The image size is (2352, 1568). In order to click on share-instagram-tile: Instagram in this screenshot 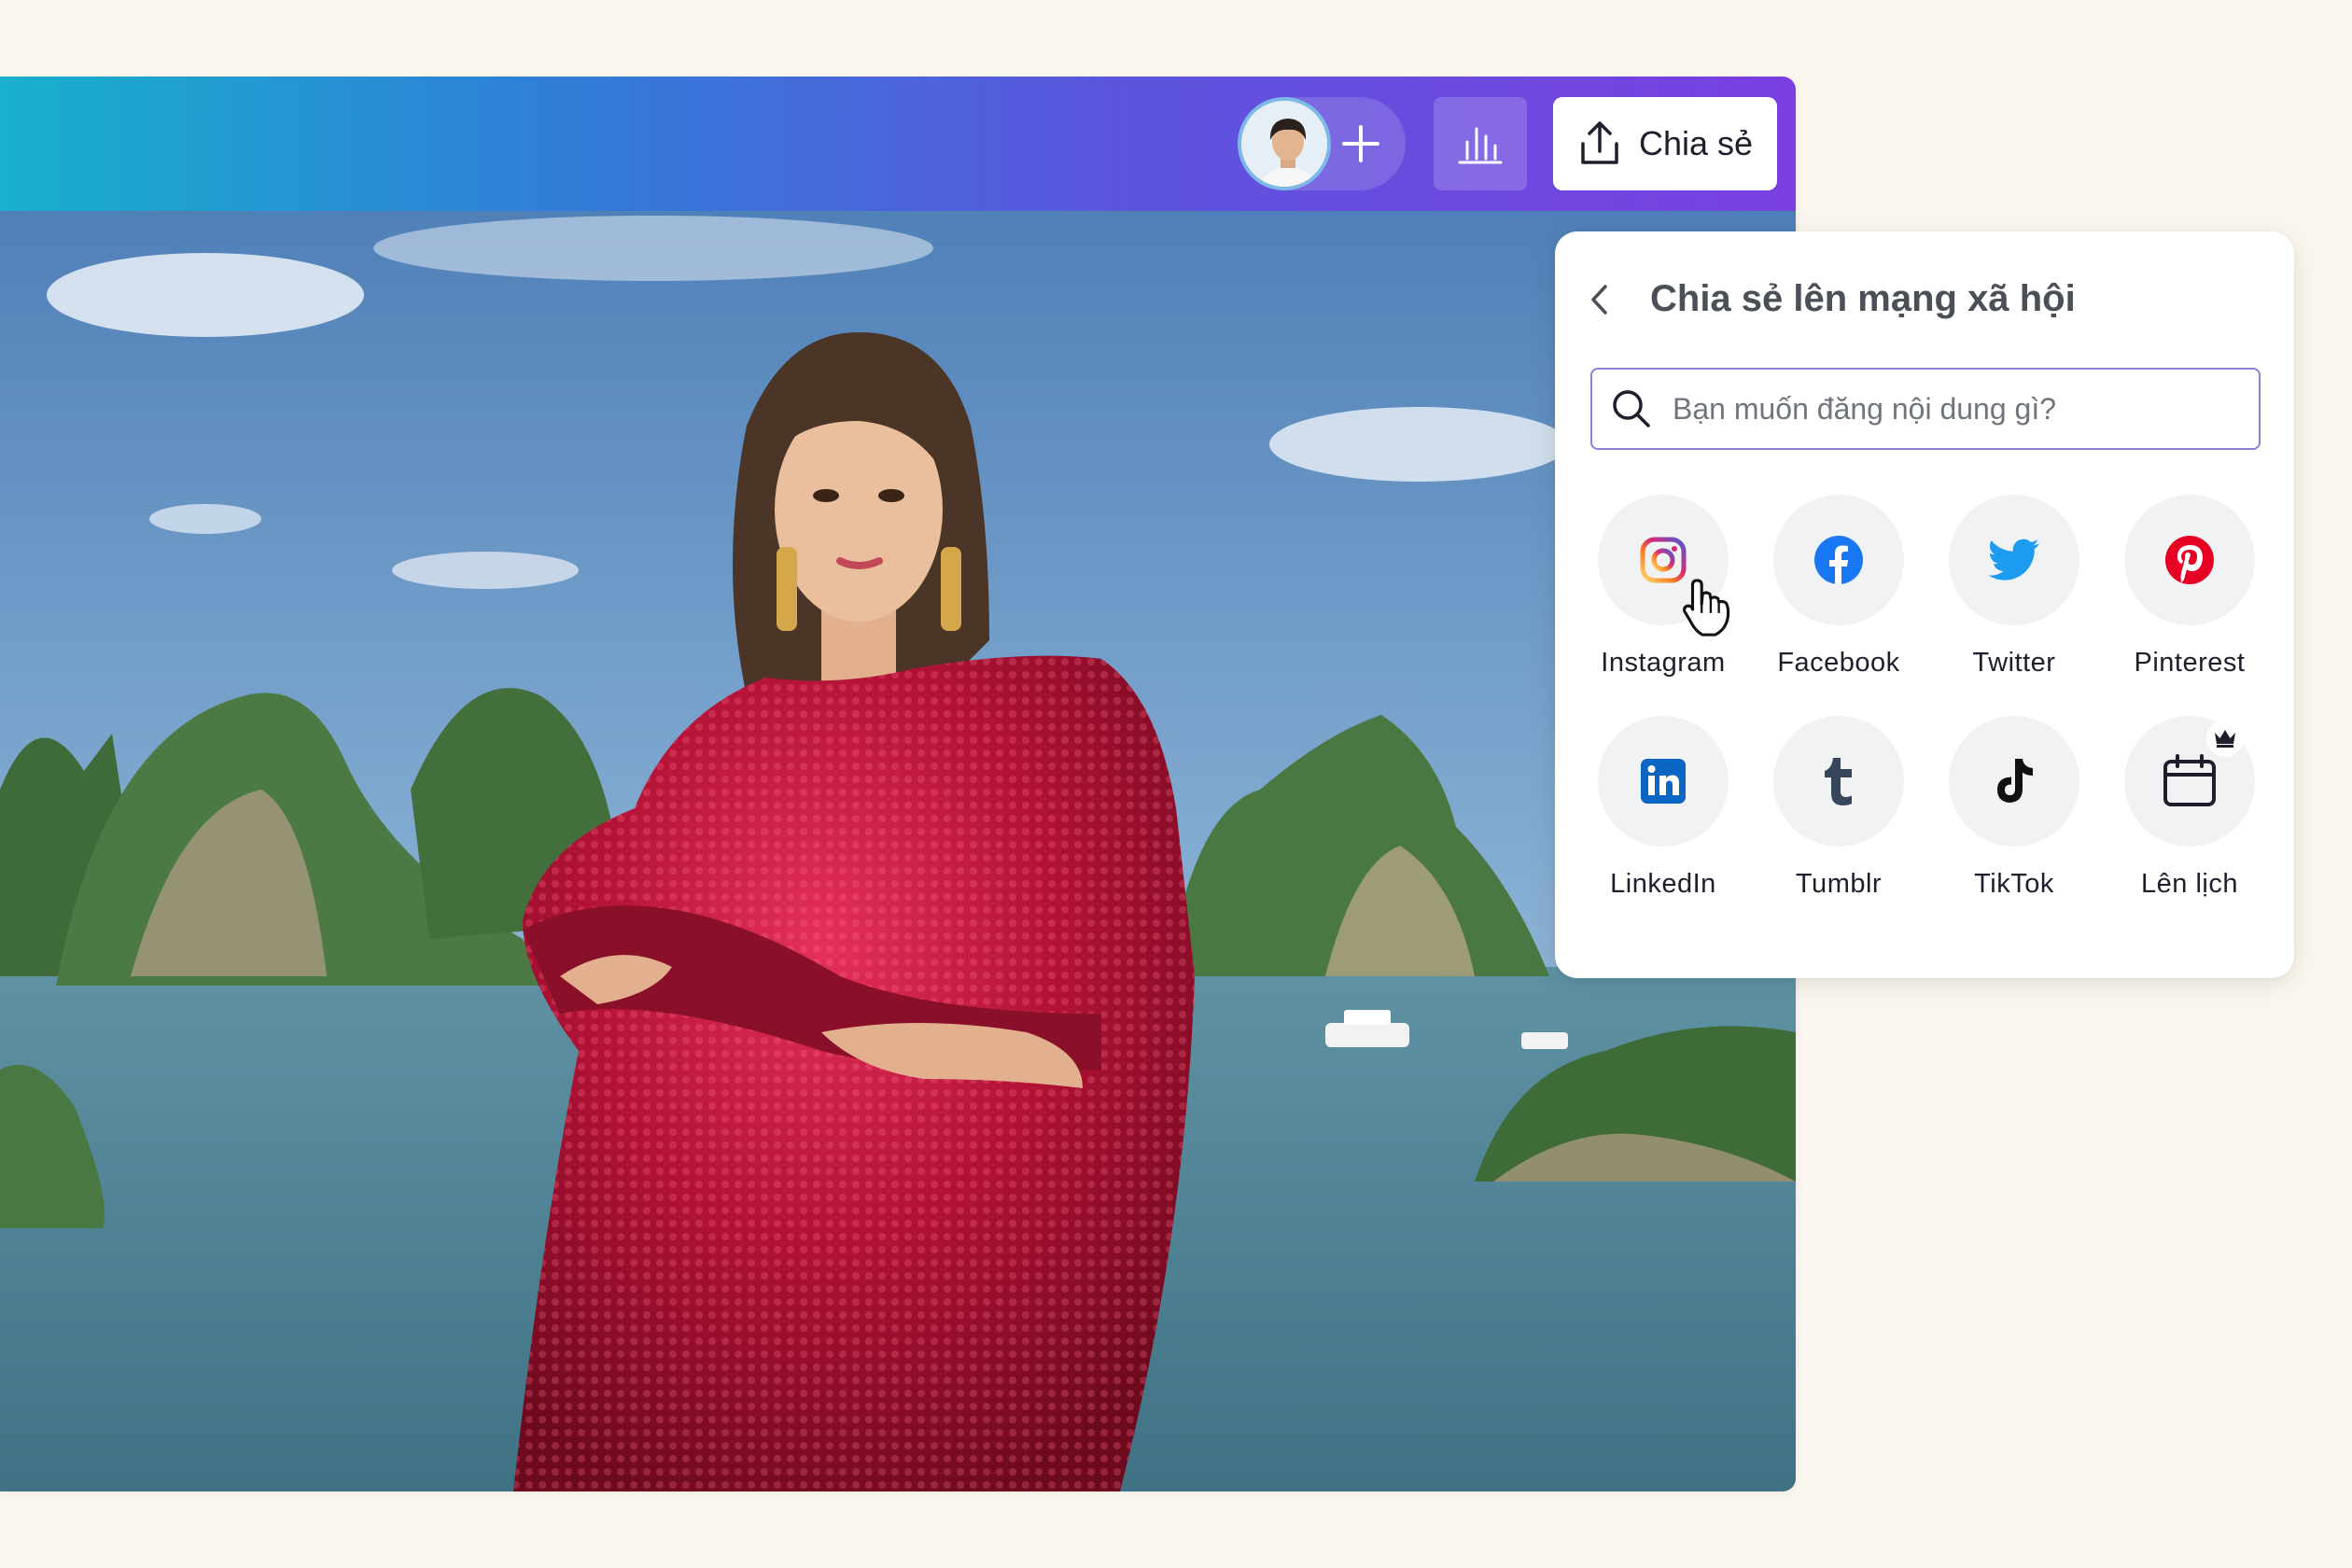, I will do `click(1663, 587)`.